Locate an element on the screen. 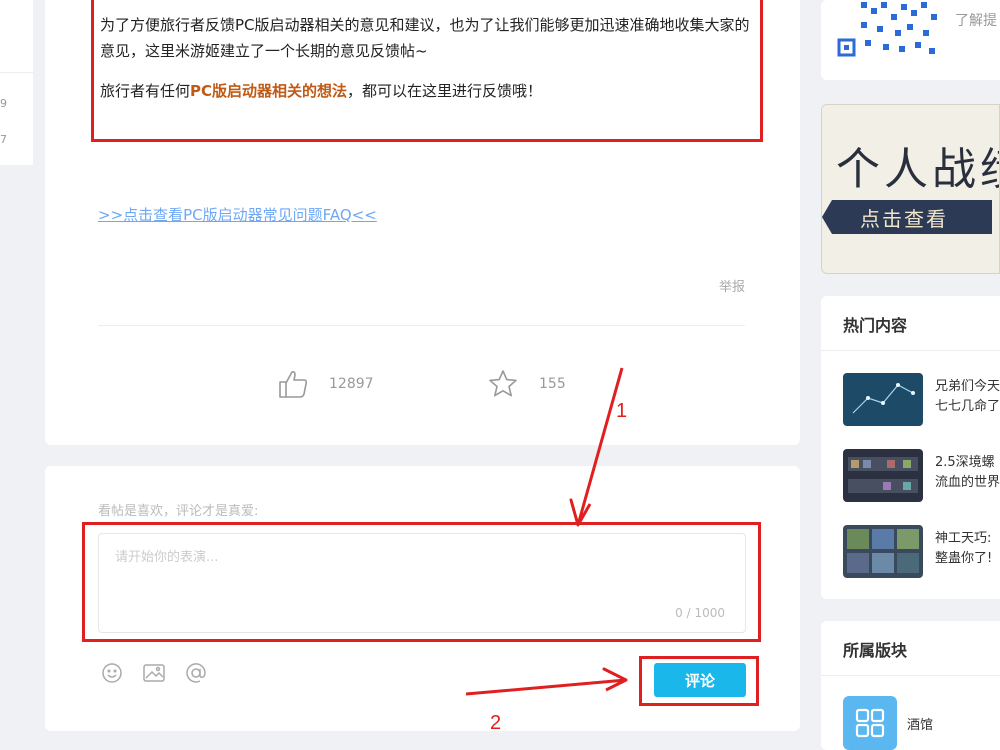 This screenshot has height=750, width=1000. banner-title: 个人战绩 is located at coordinates (917, 169).